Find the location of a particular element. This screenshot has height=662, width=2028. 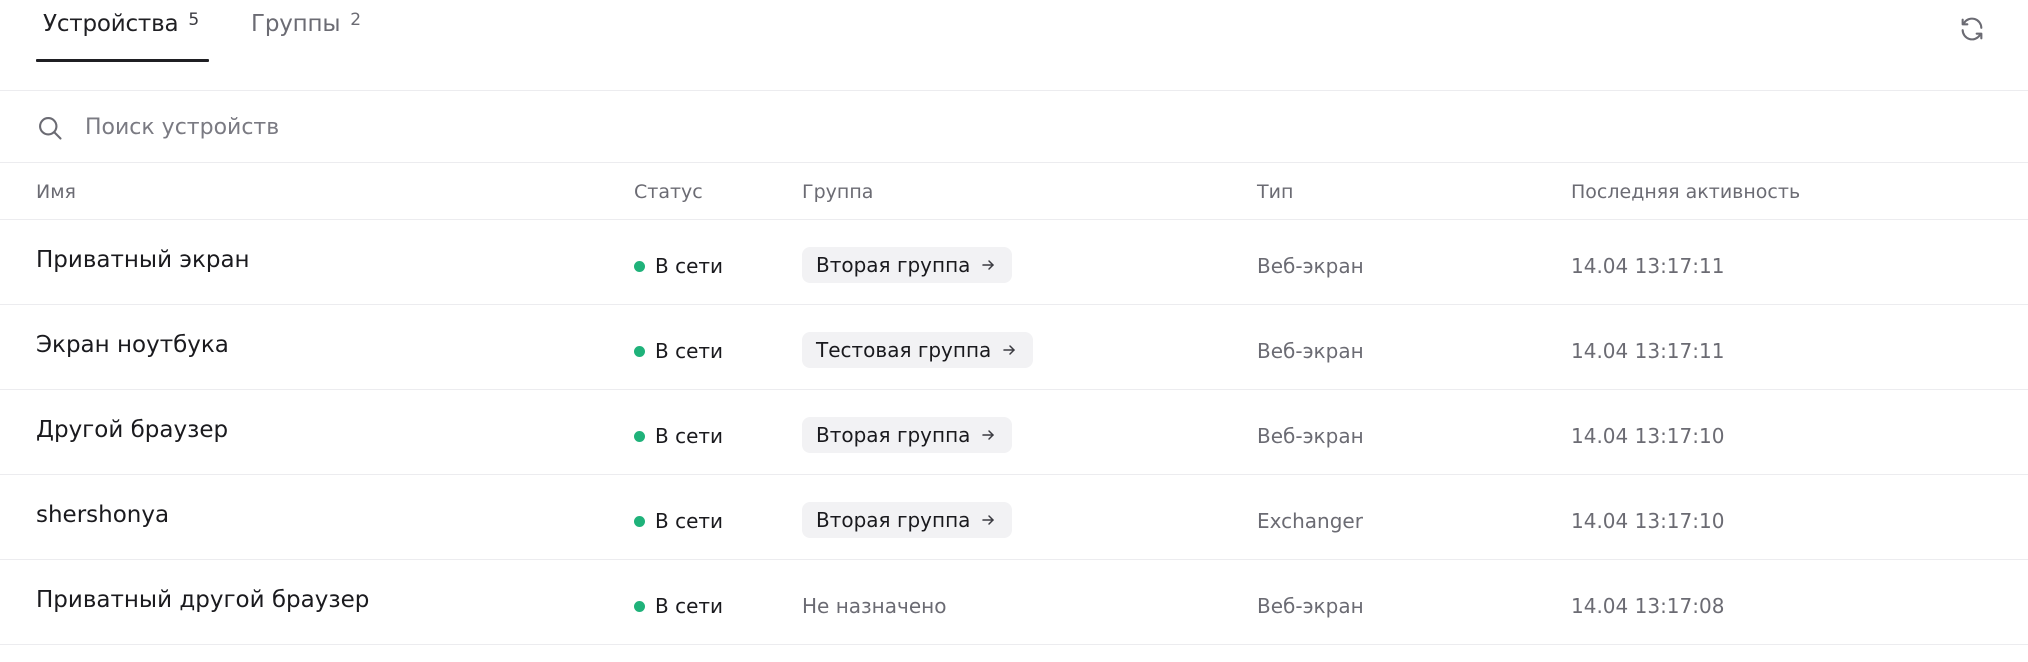

search-input is located at coordinates (985, 127).